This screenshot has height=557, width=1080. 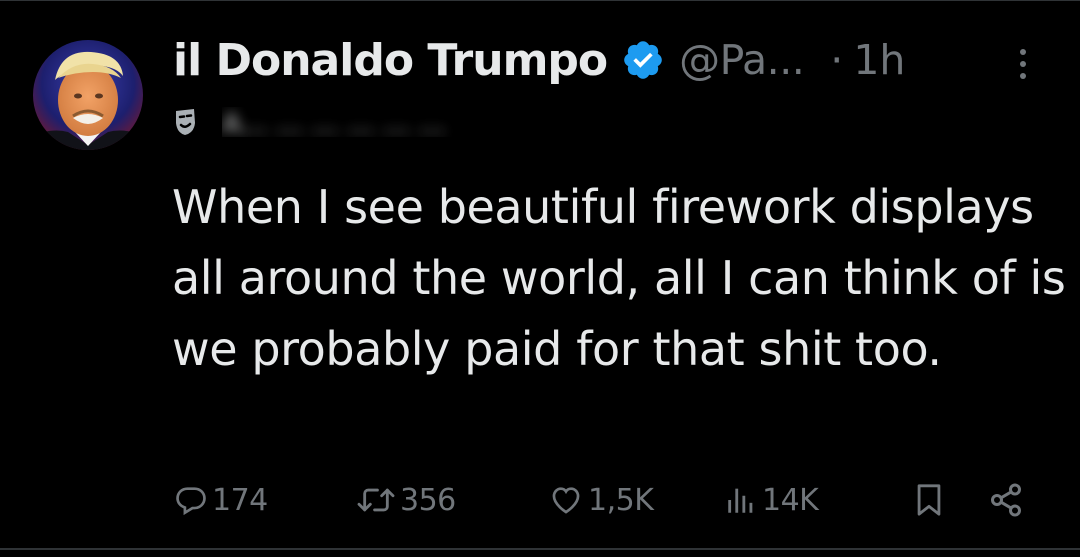 What do you see at coordinates (376, 500) in the screenshot?
I see `repost-icon` at bounding box center [376, 500].